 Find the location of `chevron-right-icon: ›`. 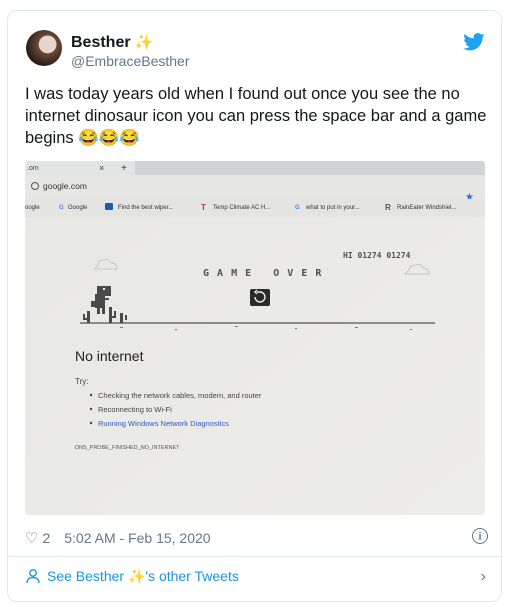

chevron-right-icon: › is located at coordinates (483, 577).